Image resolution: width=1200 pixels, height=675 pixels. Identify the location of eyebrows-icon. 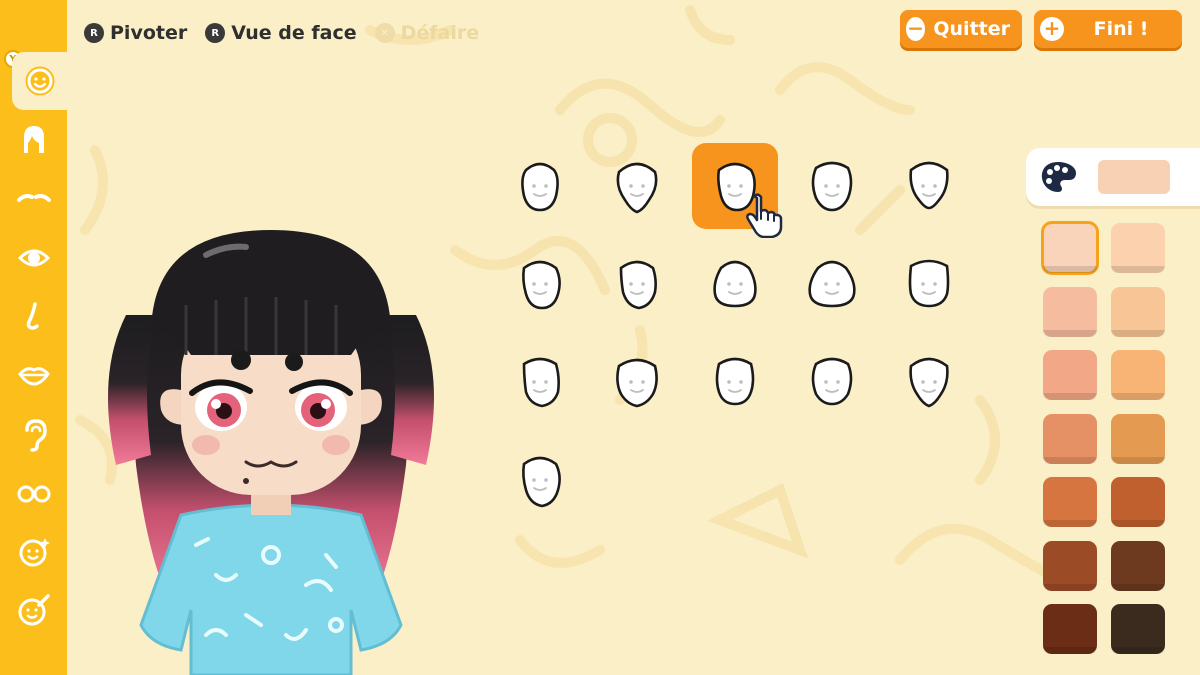
(34, 198).